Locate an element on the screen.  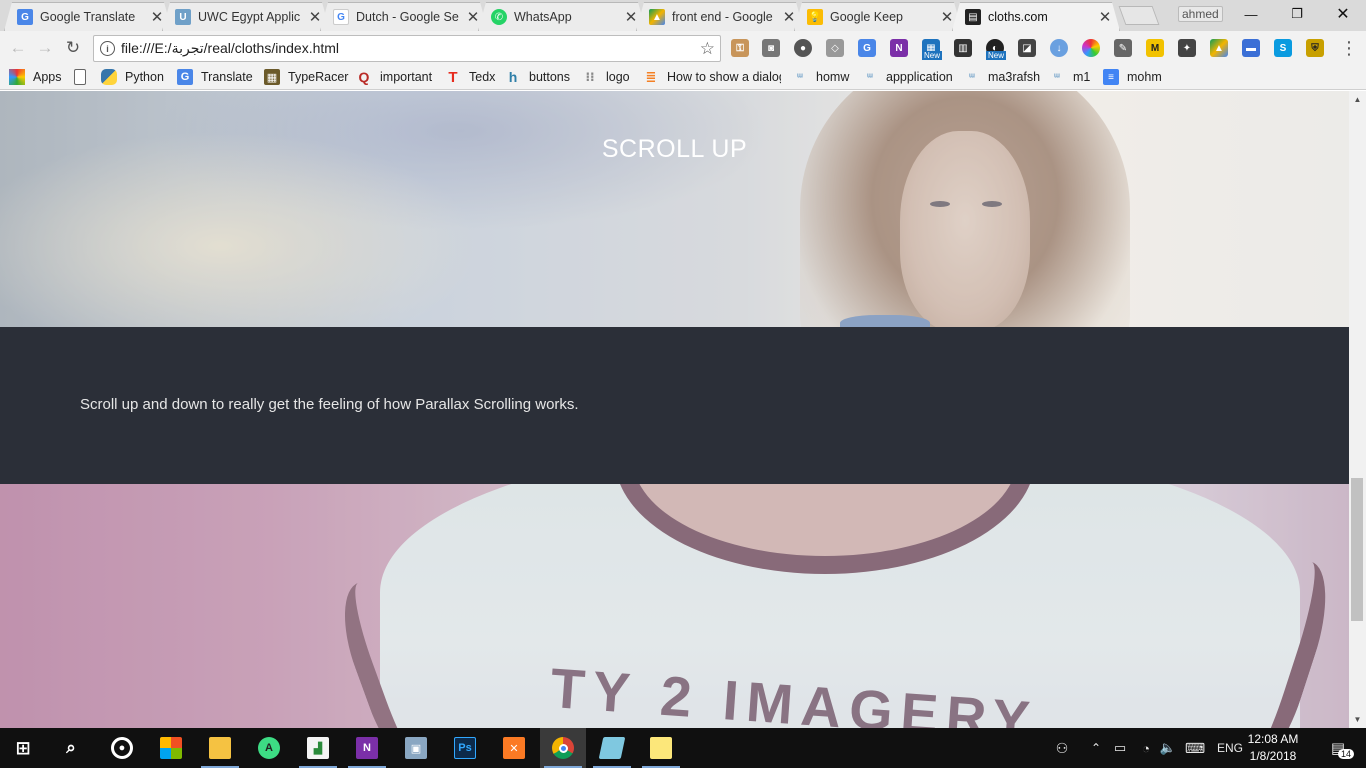
translate-extension-icon: G is located at coordinates (867, 48).